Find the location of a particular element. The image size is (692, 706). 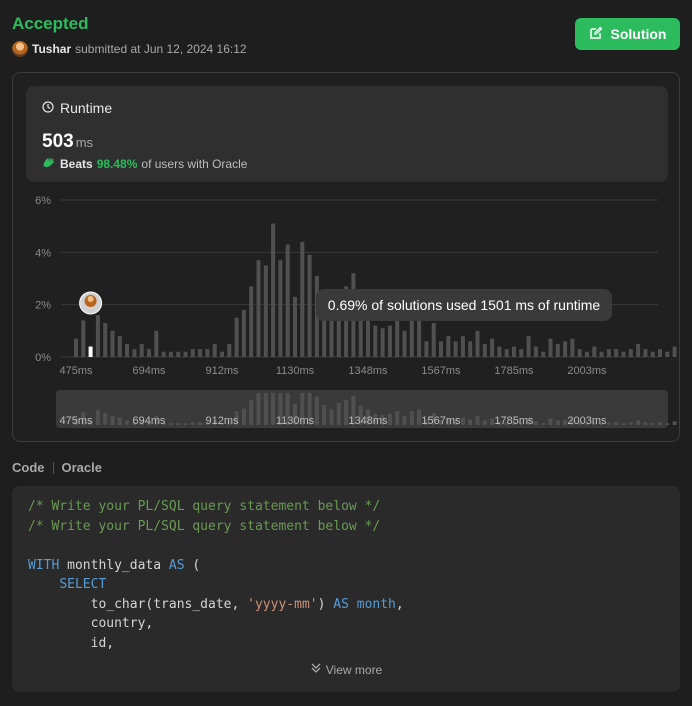

clock-icon is located at coordinates (48, 108).